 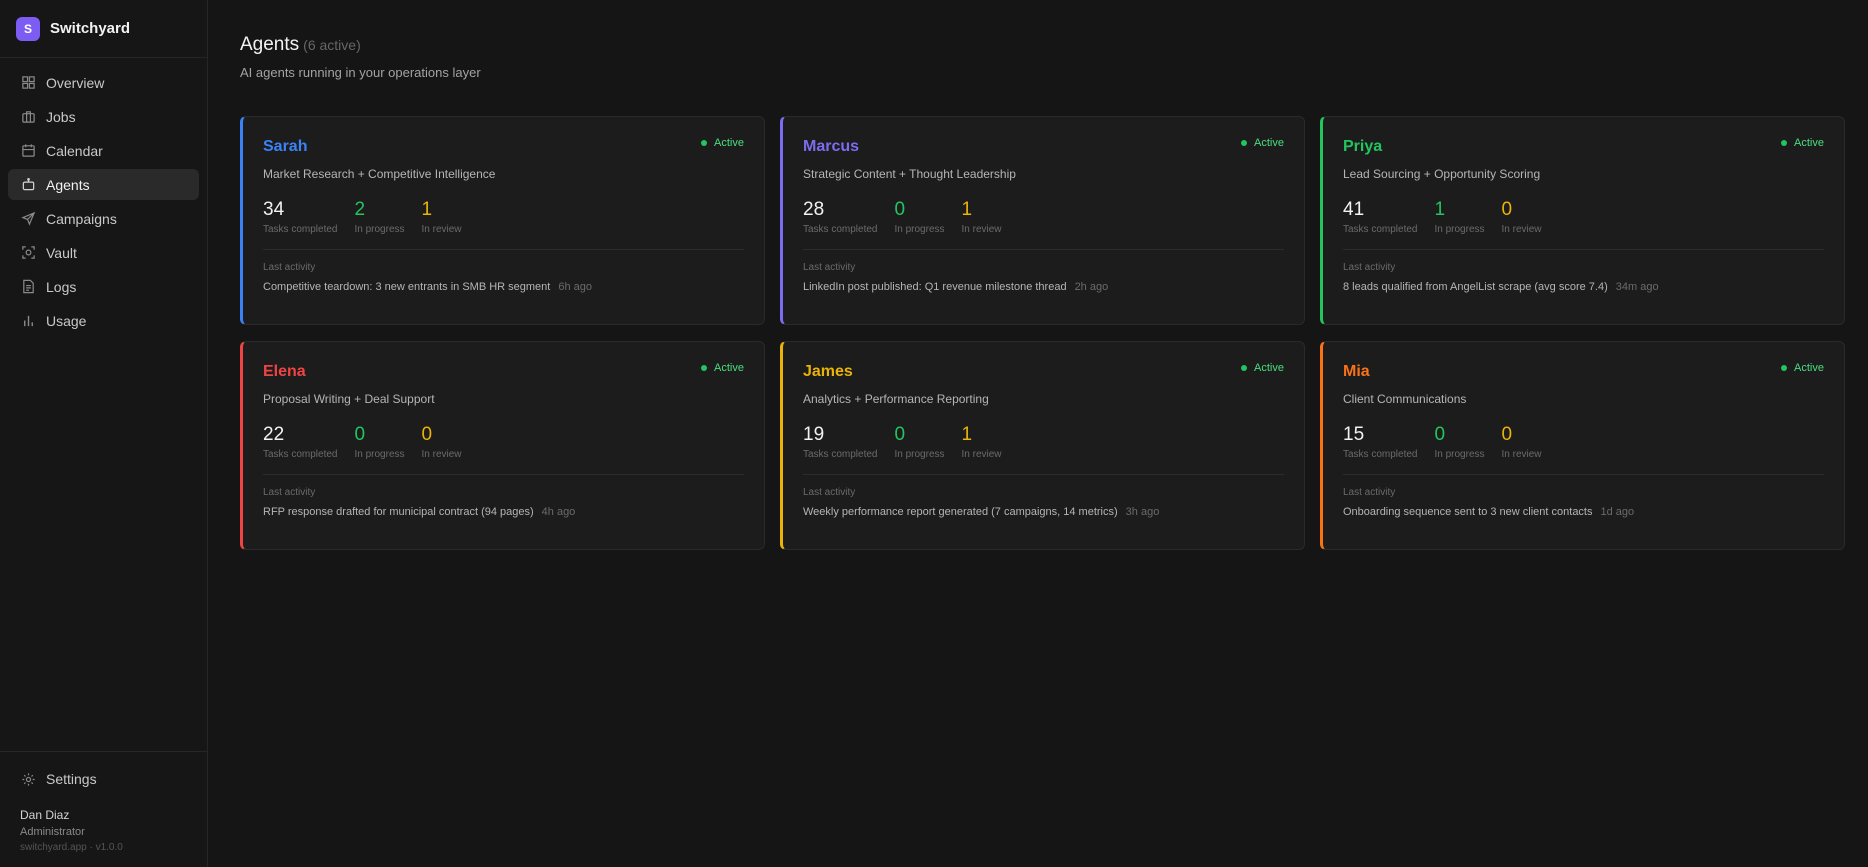 I want to click on sidebar-item-vault: Vault, so click(x=103, y=252).